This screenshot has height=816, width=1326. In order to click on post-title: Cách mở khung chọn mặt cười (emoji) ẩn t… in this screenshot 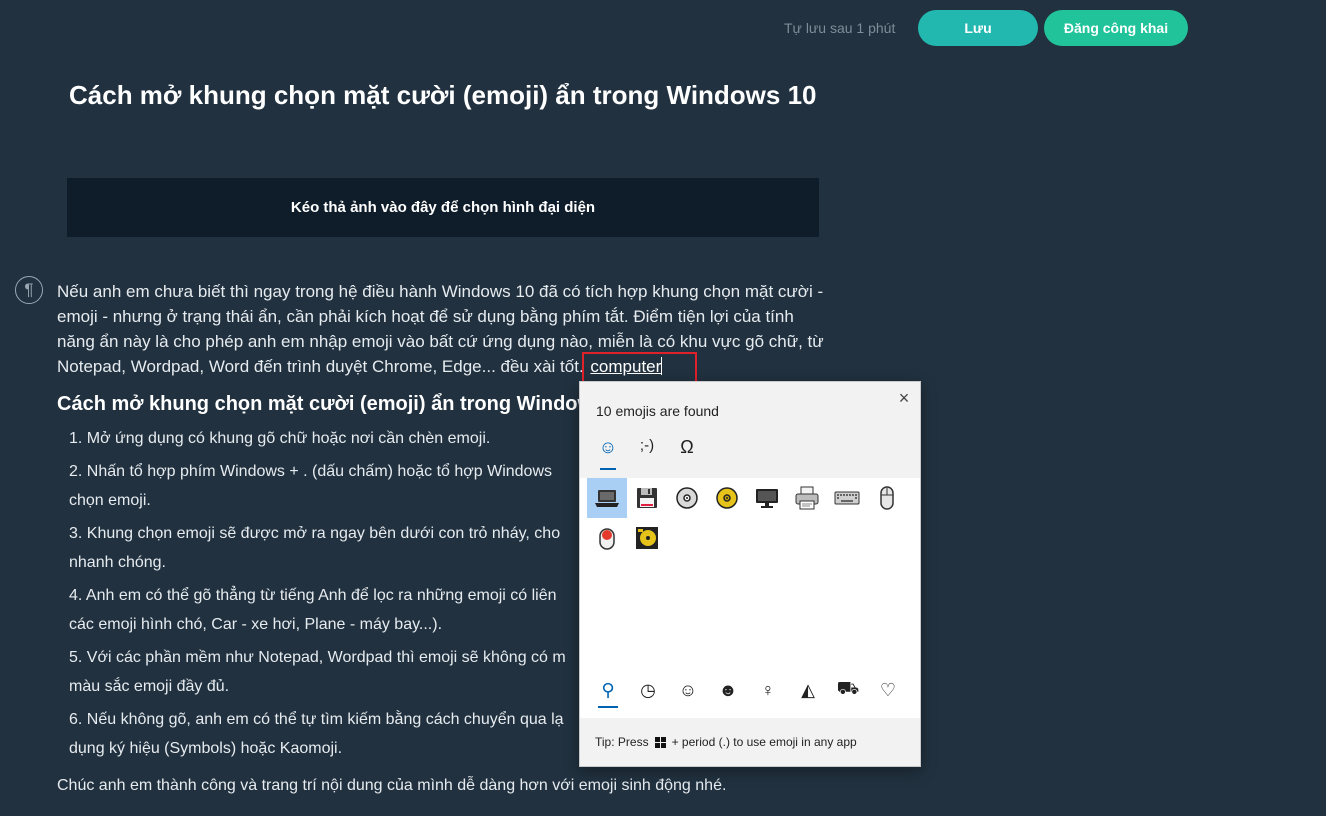, I will do `click(443, 95)`.